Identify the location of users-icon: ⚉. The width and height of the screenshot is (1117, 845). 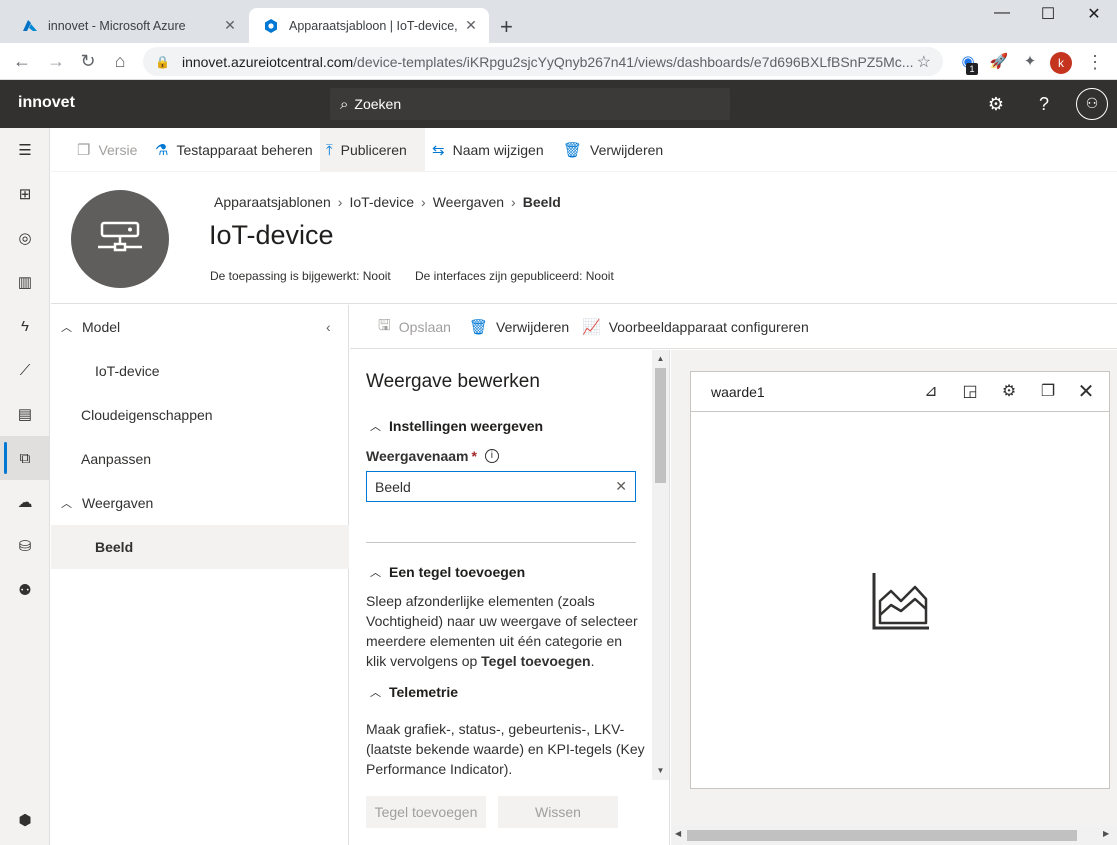
(25, 590).